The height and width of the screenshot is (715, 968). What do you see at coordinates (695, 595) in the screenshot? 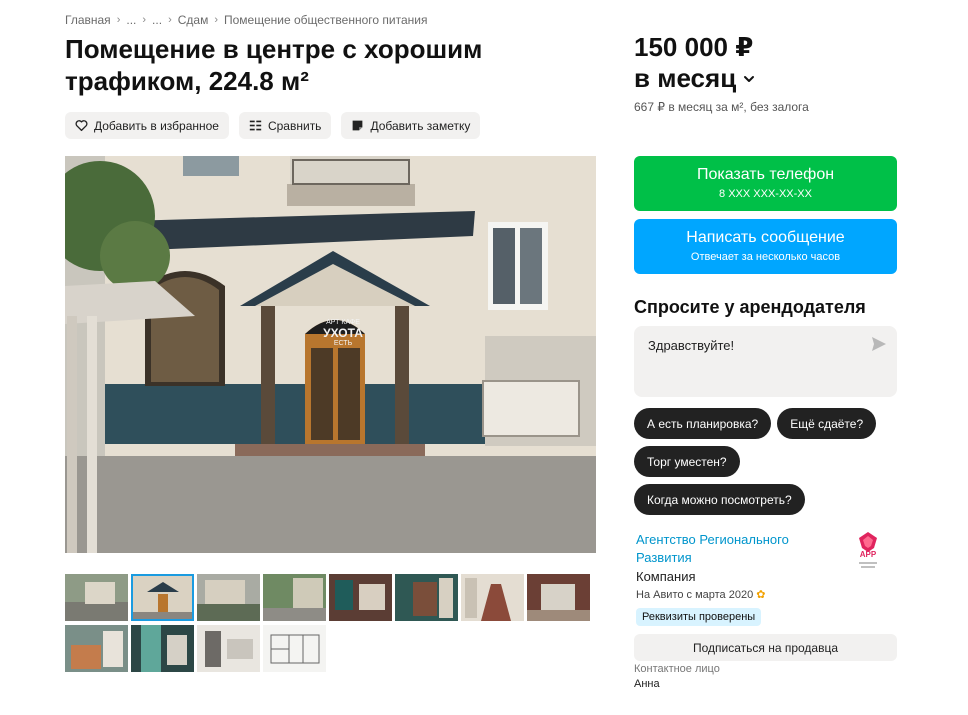
I see `seller-since-text: На Авито с марта 2020` at bounding box center [695, 595].